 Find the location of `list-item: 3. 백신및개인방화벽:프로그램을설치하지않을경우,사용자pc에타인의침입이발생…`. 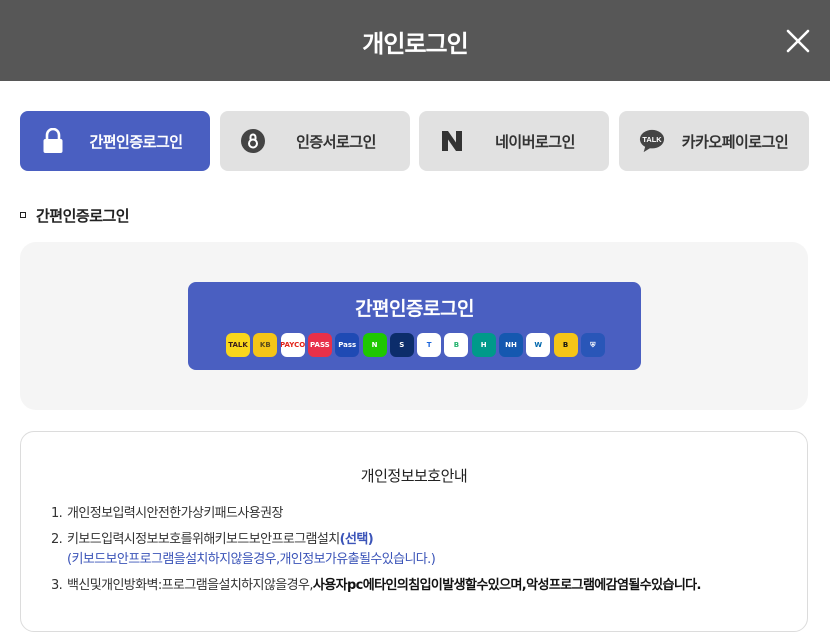

list-item: 3. 백신및개인방화벽:프로그램을설치하지않을경우,사용자pc에타인의침입이발생… is located at coordinates (376, 585).